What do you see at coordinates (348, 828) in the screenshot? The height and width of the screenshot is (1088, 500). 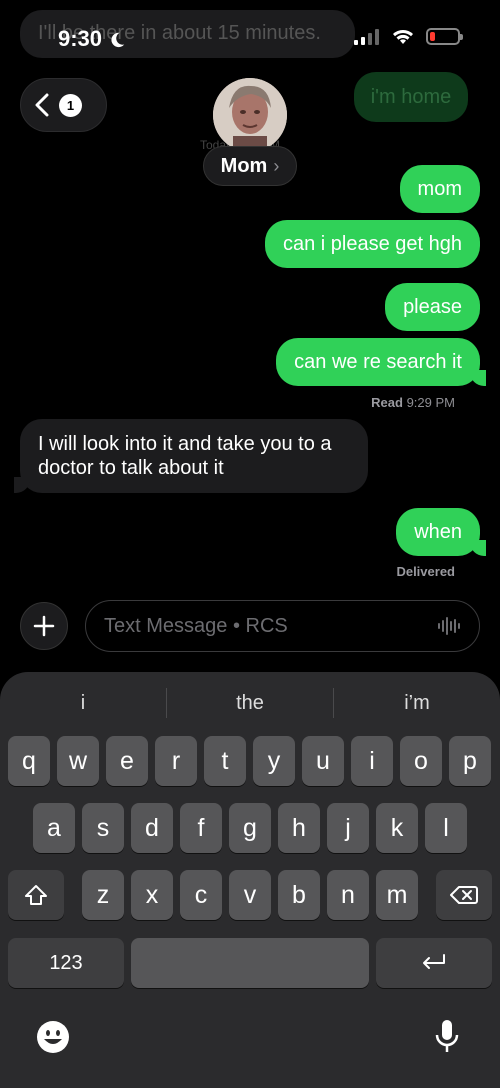 I see `key-j: j` at bounding box center [348, 828].